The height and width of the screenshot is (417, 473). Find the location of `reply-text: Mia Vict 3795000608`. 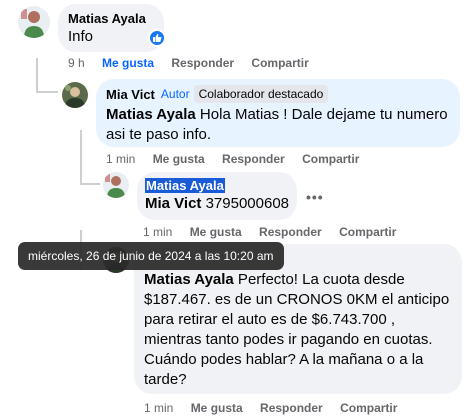

reply-text: Mia Vict 3795000608 is located at coordinates (217, 204).